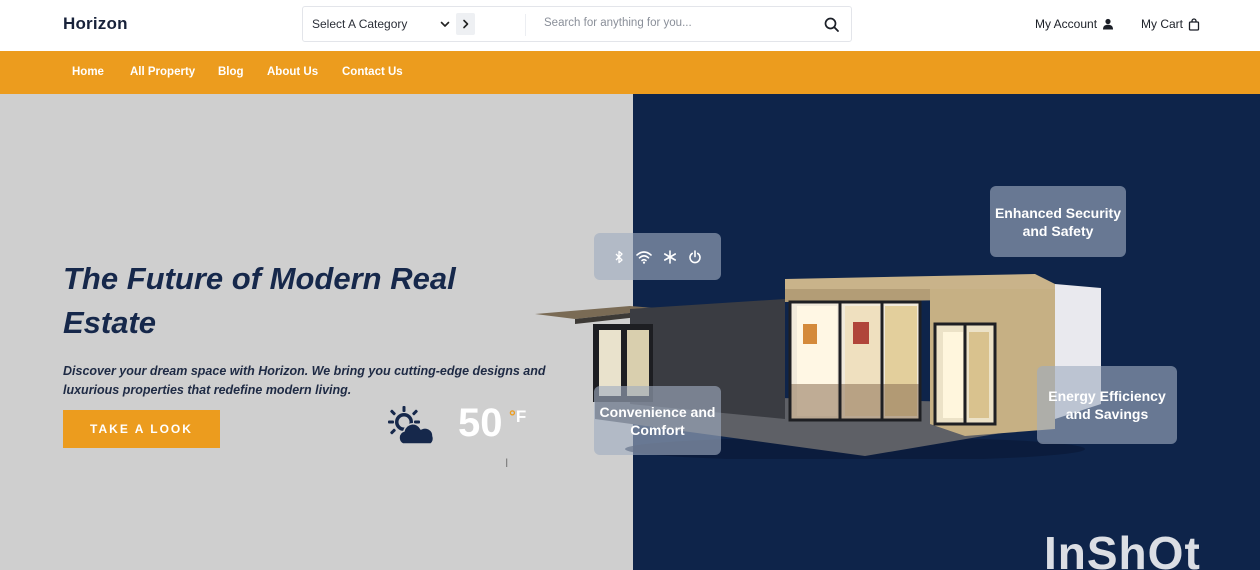 The width and height of the screenshot is (1260, 570). Describe the element at coordinates (1162, 24) in the screenshot. I see `my-cart-label: My Cart` at that location.